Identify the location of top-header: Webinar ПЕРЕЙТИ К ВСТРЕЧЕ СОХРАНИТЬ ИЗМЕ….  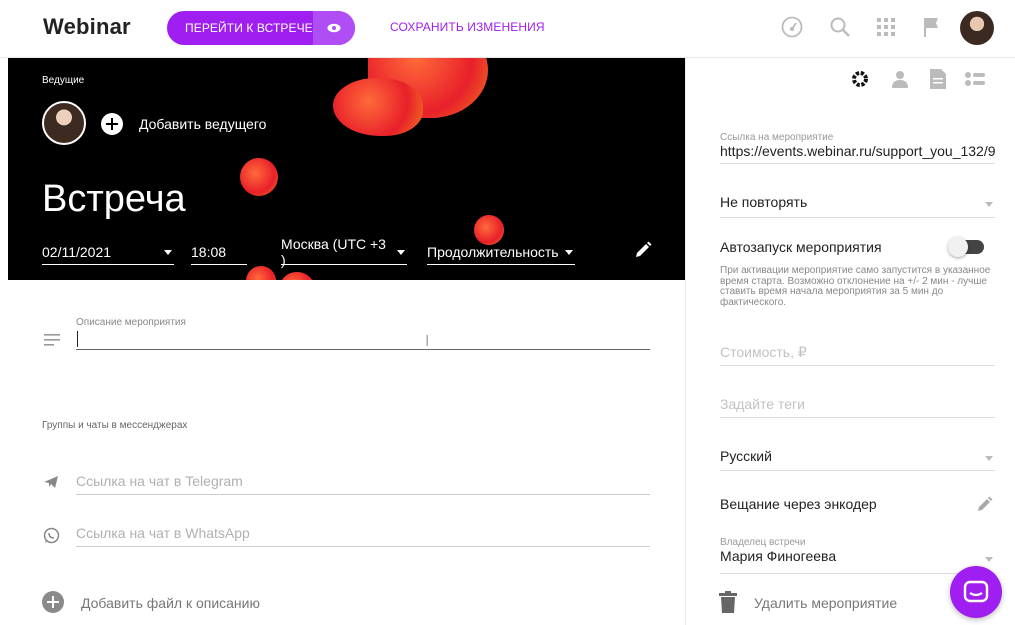
(507, 29).